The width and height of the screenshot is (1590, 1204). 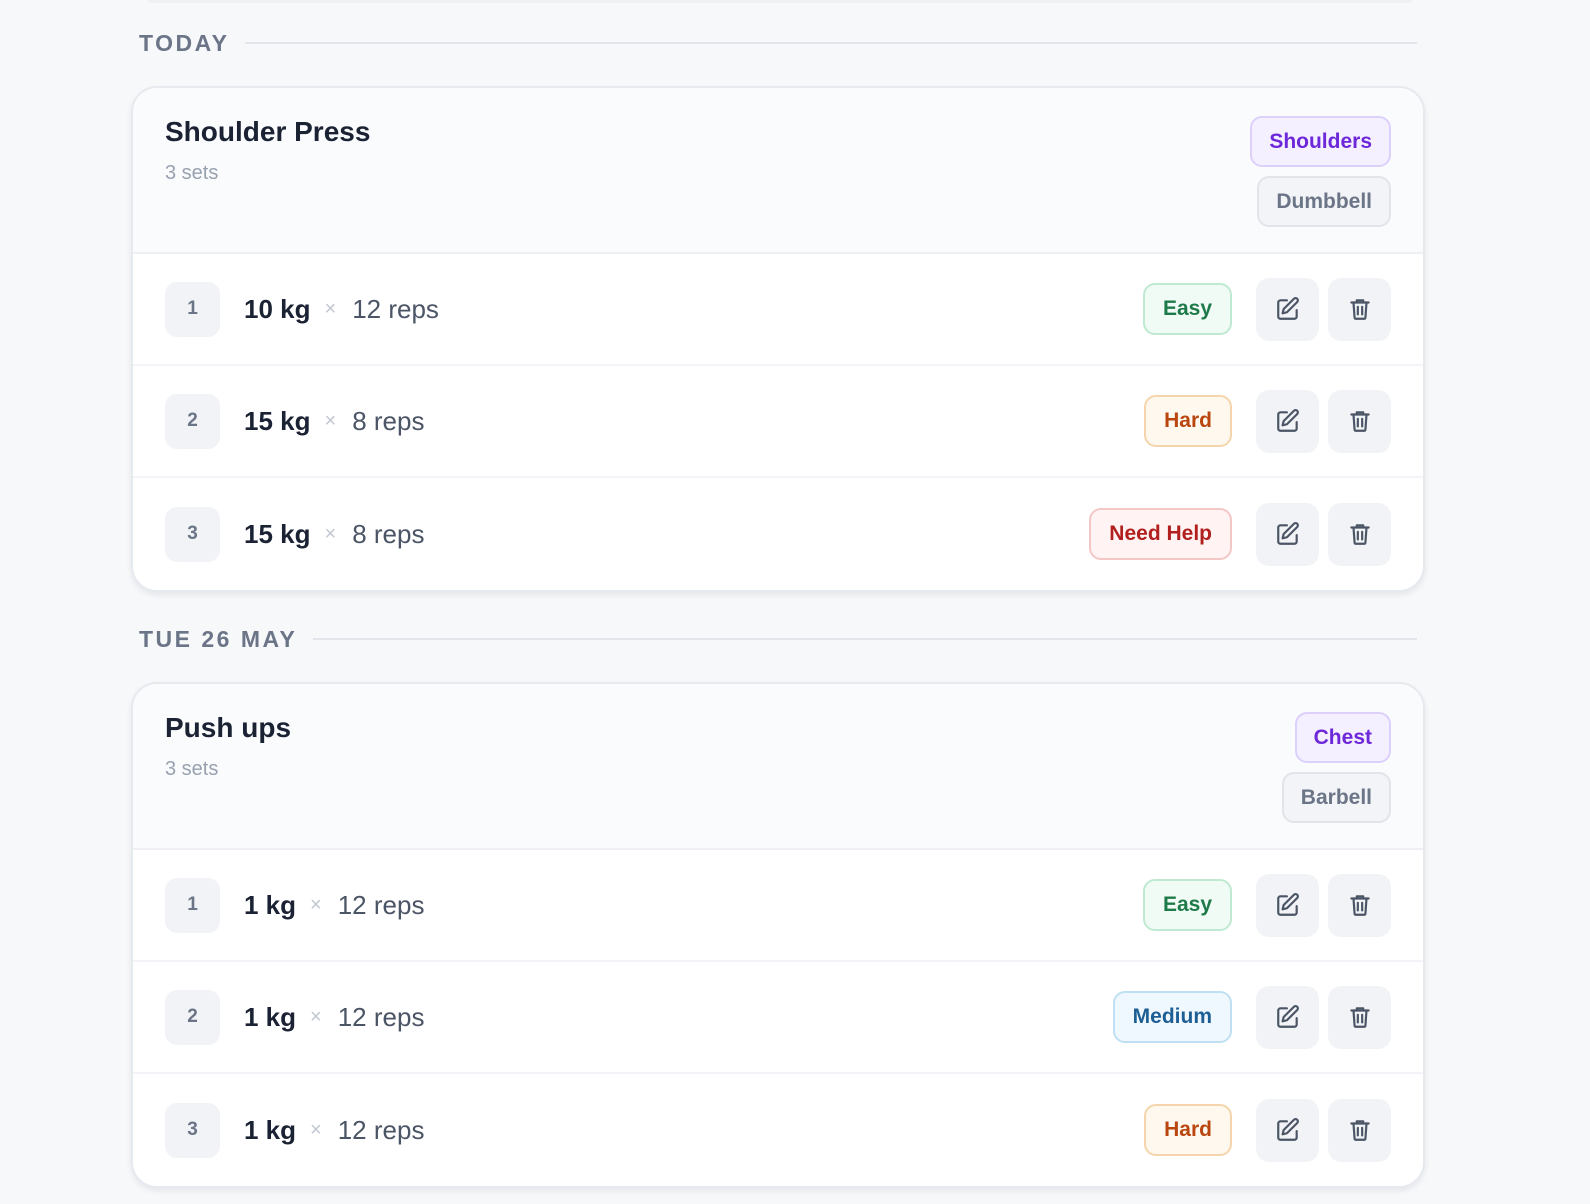 I want to click on date-label: TODAY, so click(x=184, y=42).